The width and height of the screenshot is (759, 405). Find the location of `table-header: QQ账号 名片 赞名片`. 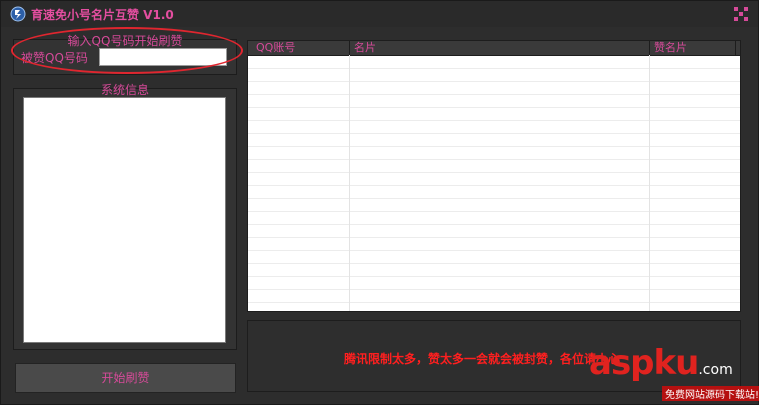

table-header: QQ账号 名片 赞名片 is located at coordinates (494, 48).